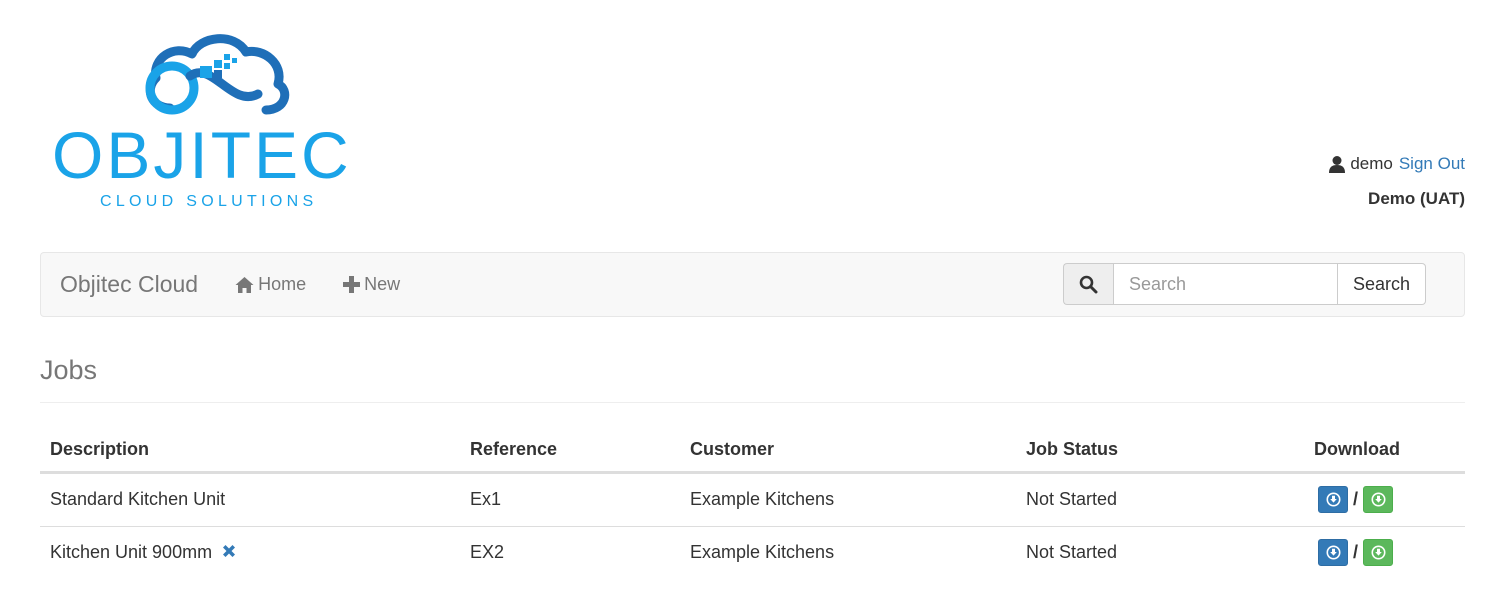  Describe the element at coordinates (1396, 180) in the screenshot. I see `user-area: demo Sign Out Demo (UAT)` at that location.